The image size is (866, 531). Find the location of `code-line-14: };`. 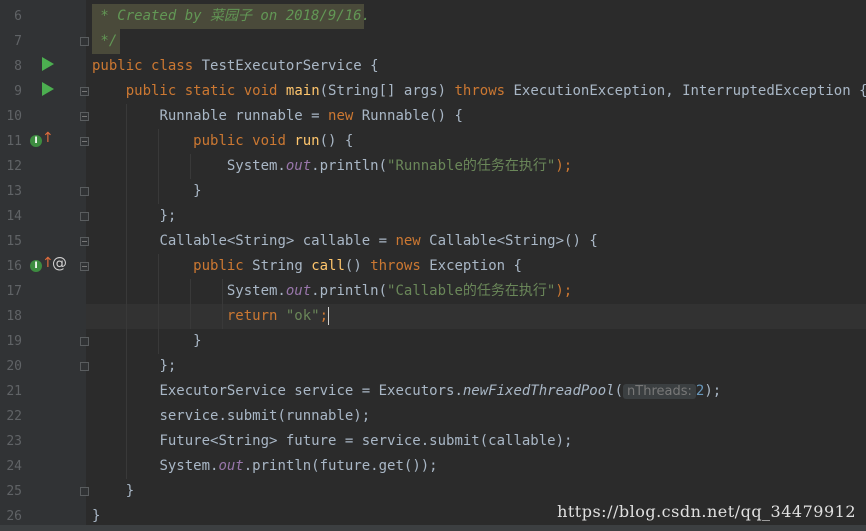

code-line-14: }; is located at coordinates (134, 216).